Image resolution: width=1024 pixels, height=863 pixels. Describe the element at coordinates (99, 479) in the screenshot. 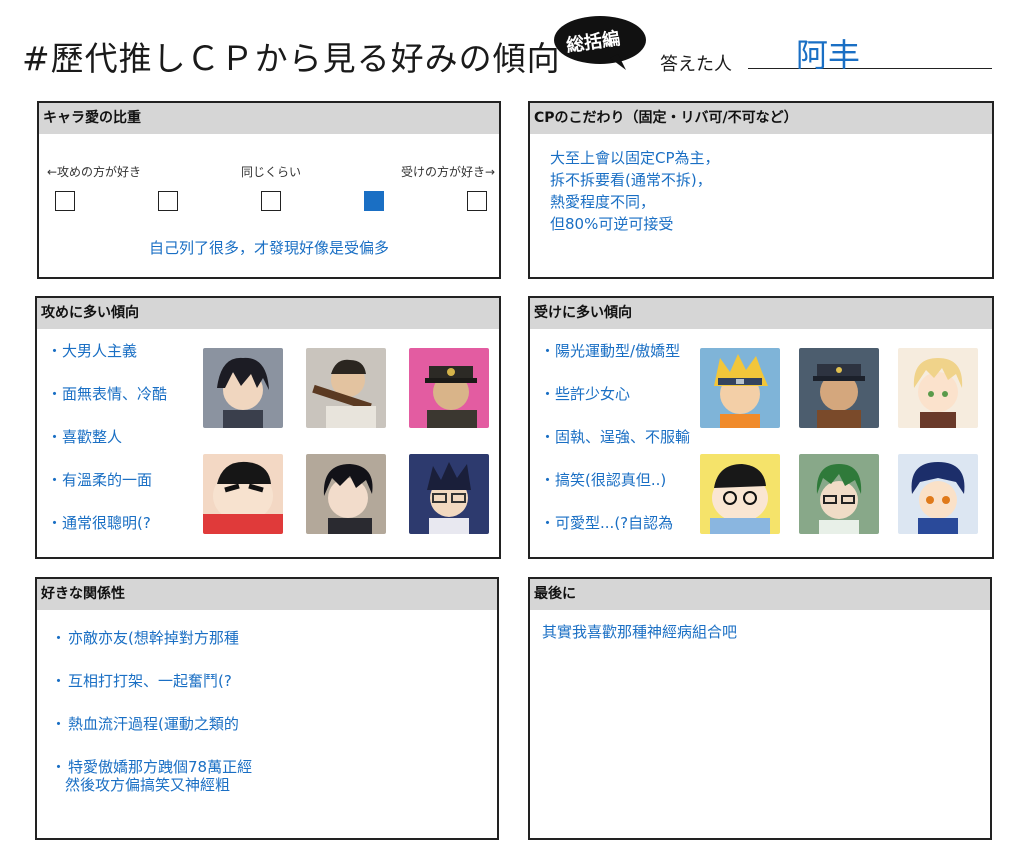

I see `seme-trait: 有溫柔的一面` at that location.